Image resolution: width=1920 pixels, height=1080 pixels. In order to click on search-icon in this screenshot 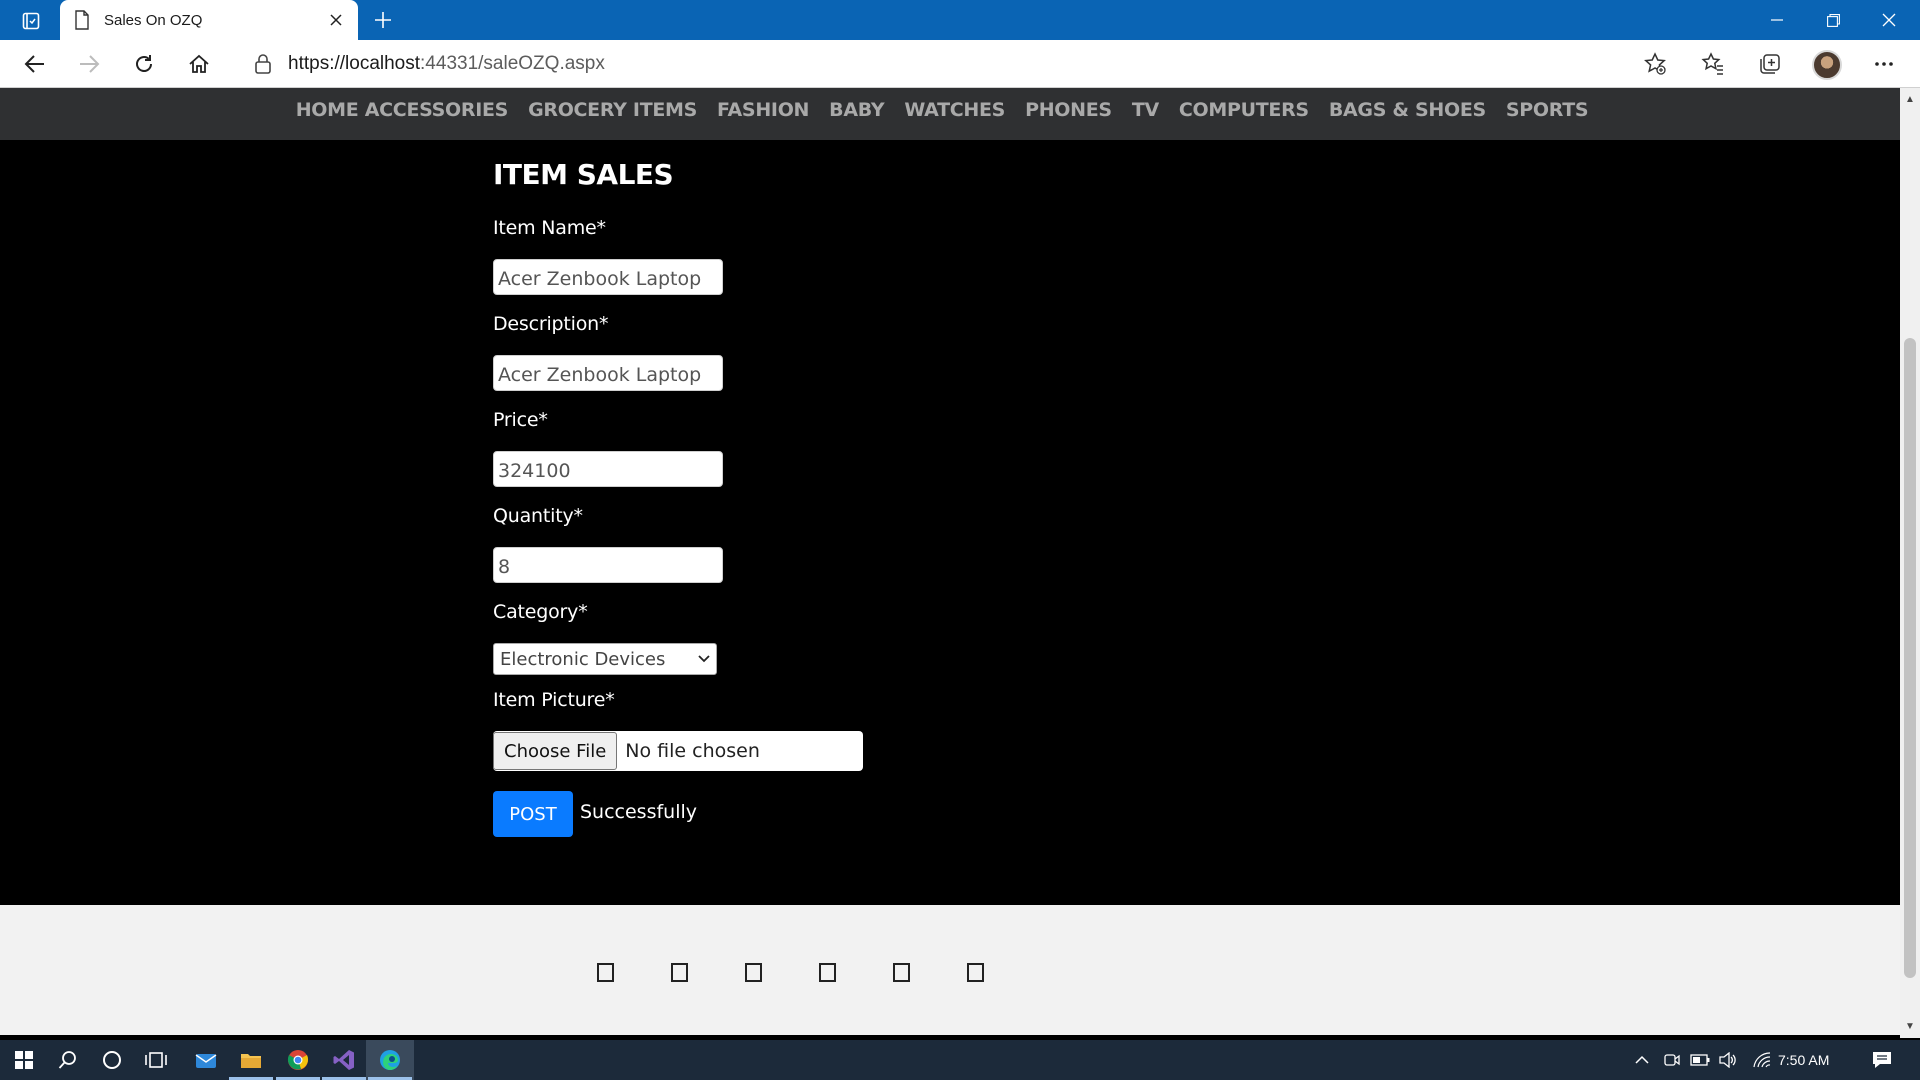, I will do `click(68, 1060)`.